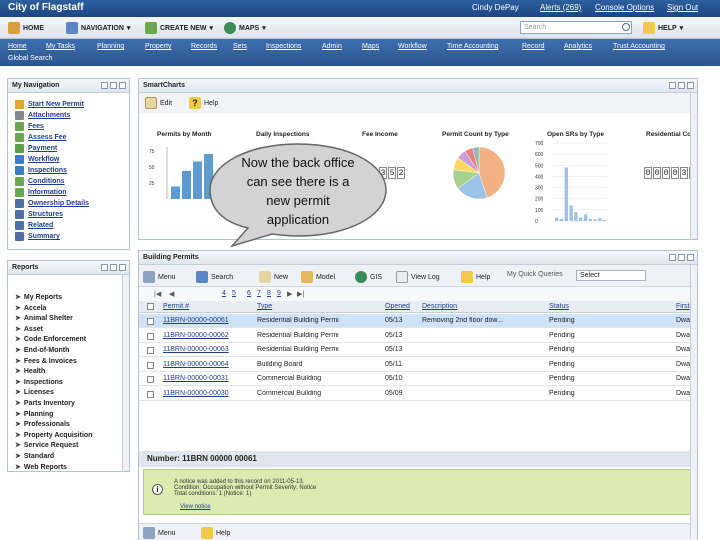 This screenshot has width=720, height=540. Describe the element at coordinates (34, 415) in the screenshot. I see `report-item: ➤ Planning` at that location.